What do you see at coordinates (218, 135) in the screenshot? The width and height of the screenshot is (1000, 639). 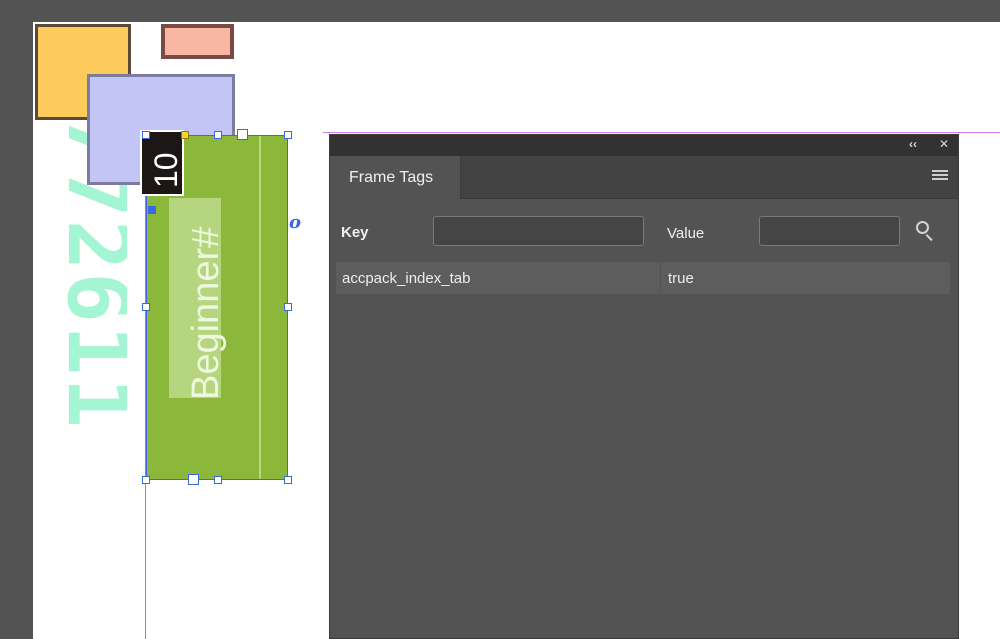 I see `selection-handle-top-mid-left` at bounding box center [218, 135].